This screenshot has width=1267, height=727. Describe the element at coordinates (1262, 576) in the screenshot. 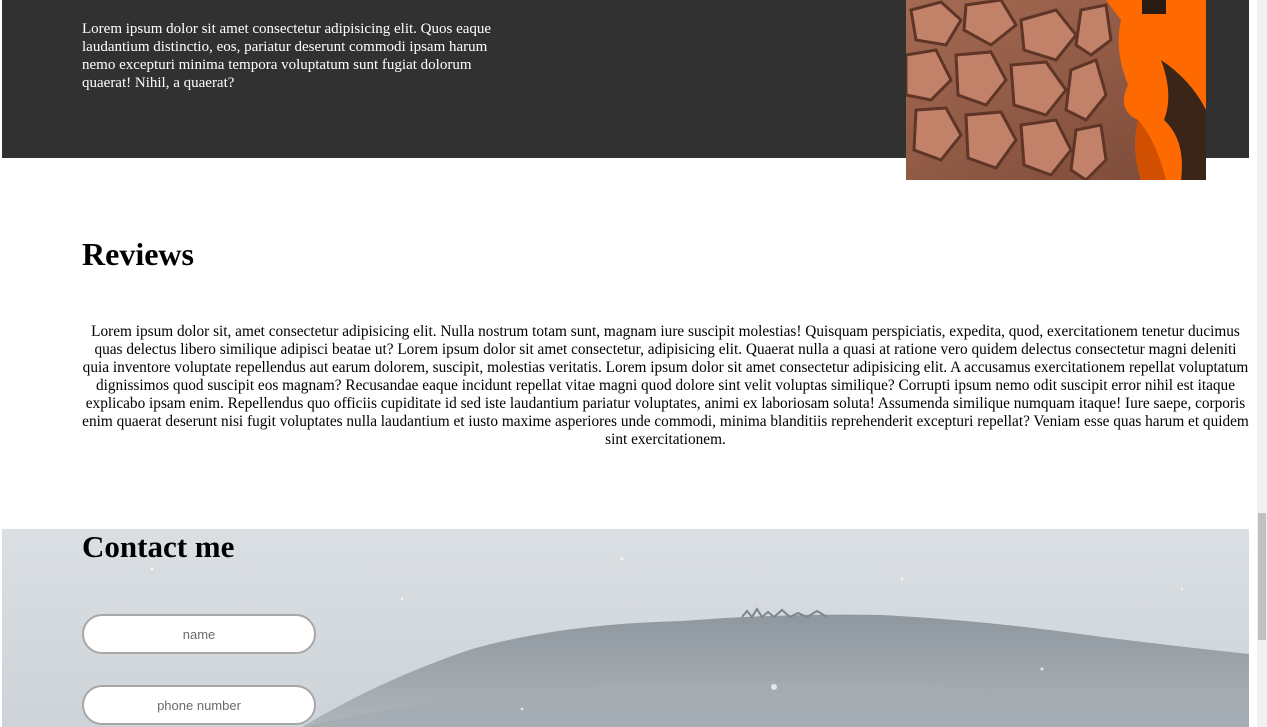

I see `scrollbar-thumb` at that location.